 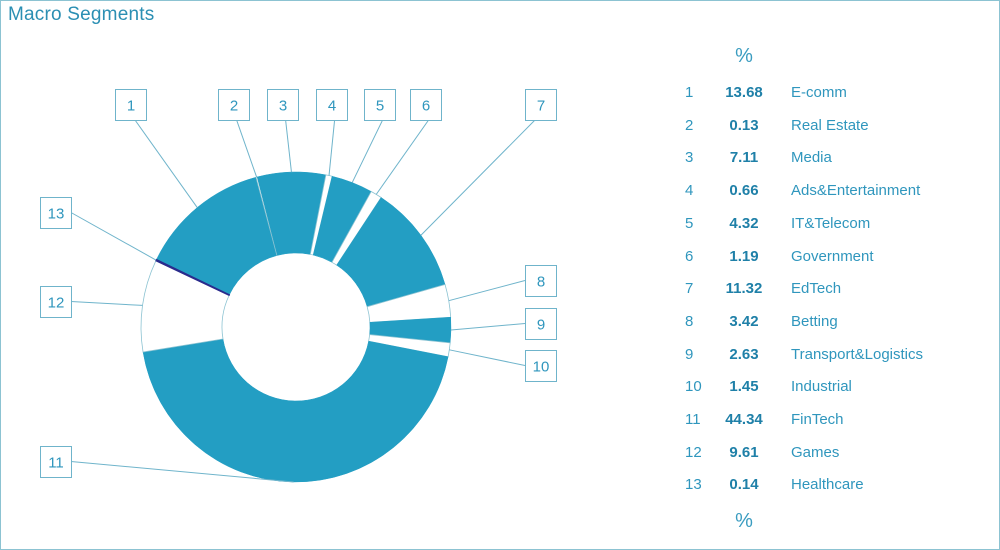 What do you see at coordinates (689, 191) in the screenshot?
I see `legend-index: 4` at bounding box center [689, 191].